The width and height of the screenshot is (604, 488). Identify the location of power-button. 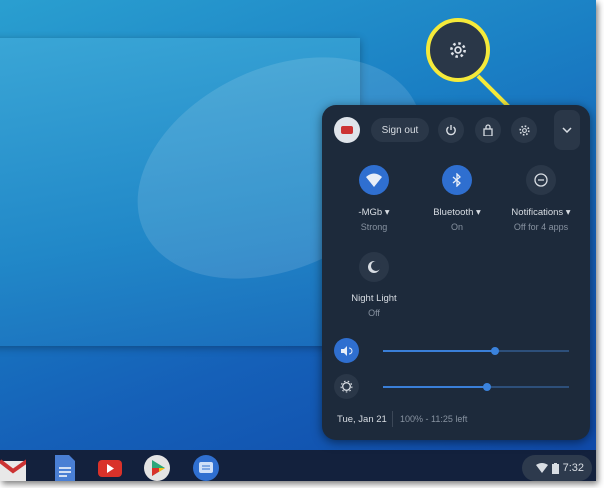
(451, 130).